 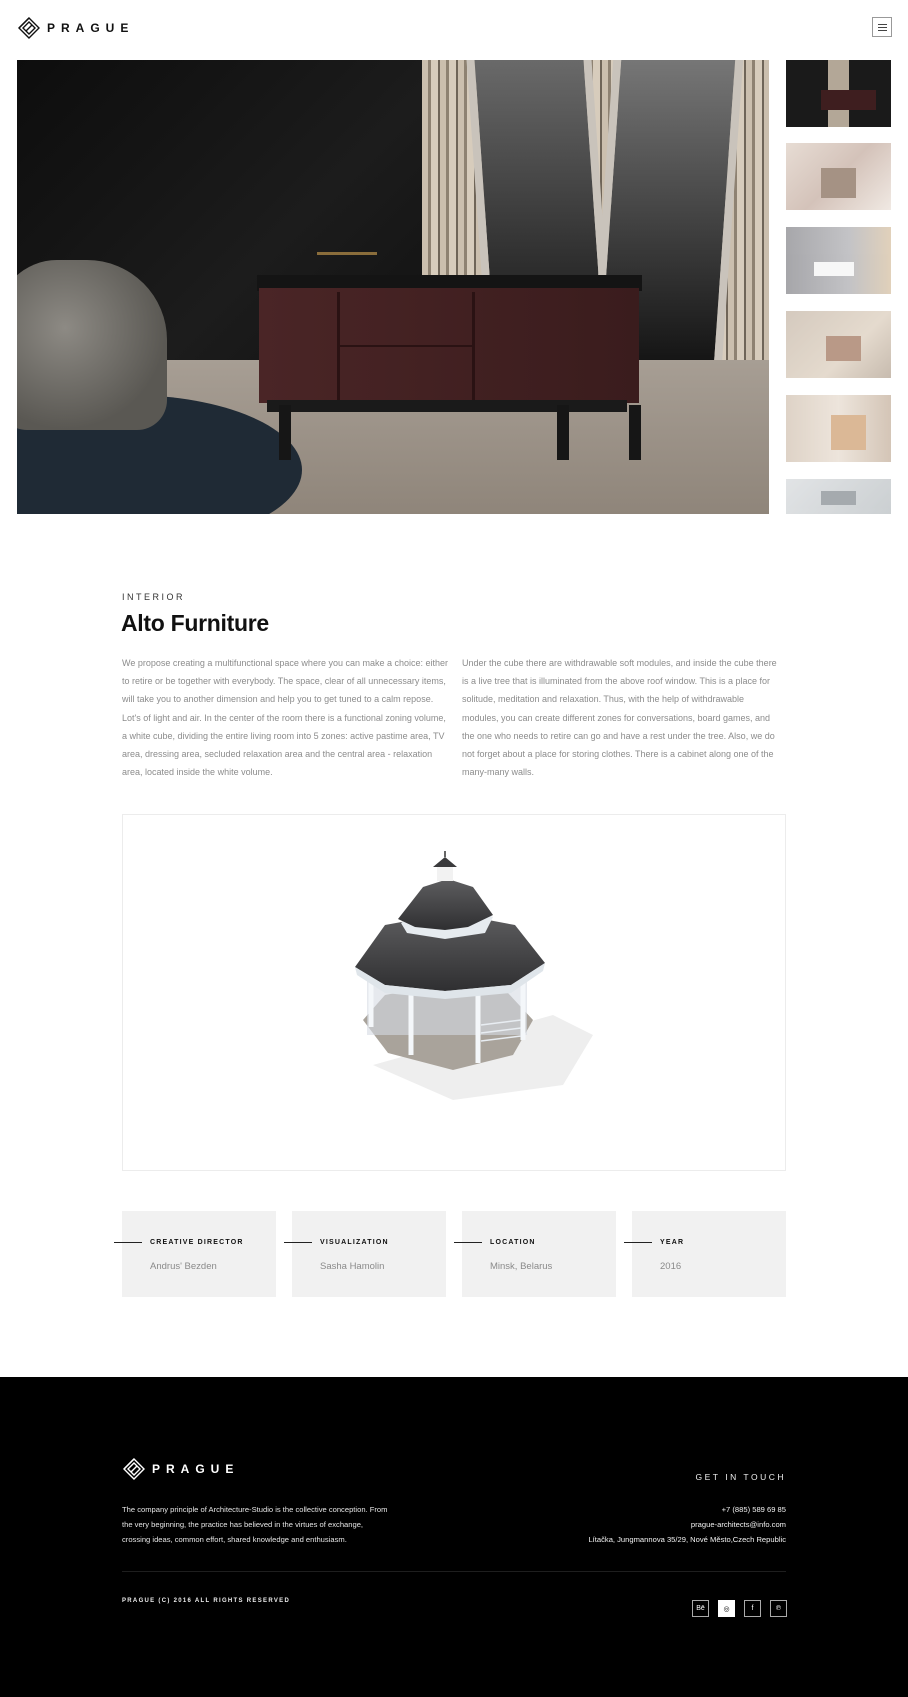 I want to click on copyright: PRAGUE (C) 2016 ALL RIGHTS RESERVED, so click(x=206, y=1601).